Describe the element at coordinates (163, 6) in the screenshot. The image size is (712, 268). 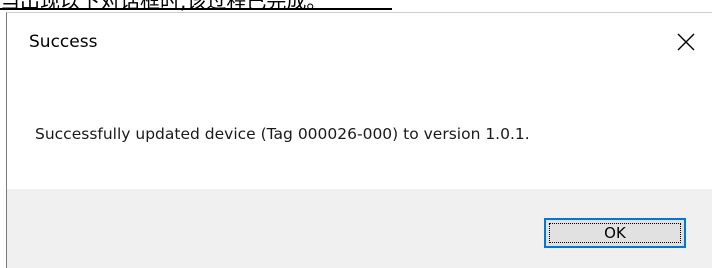
I see `document-caption: 当出现以下对话框时,该过程已完成。` at that location.